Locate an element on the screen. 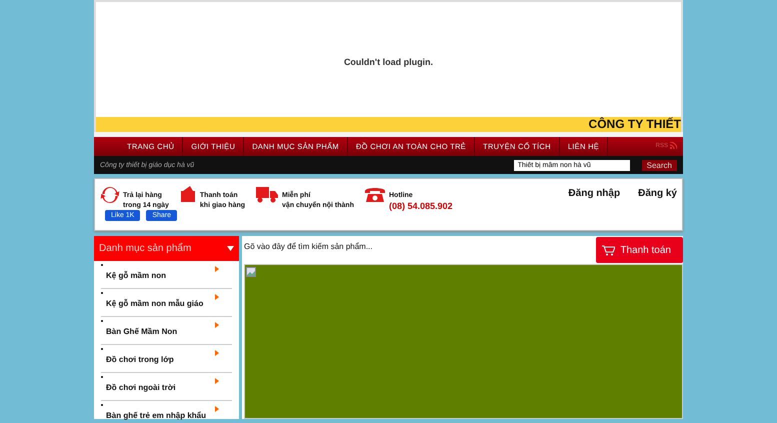  search-button: Search is located at coordinates (659, 165).